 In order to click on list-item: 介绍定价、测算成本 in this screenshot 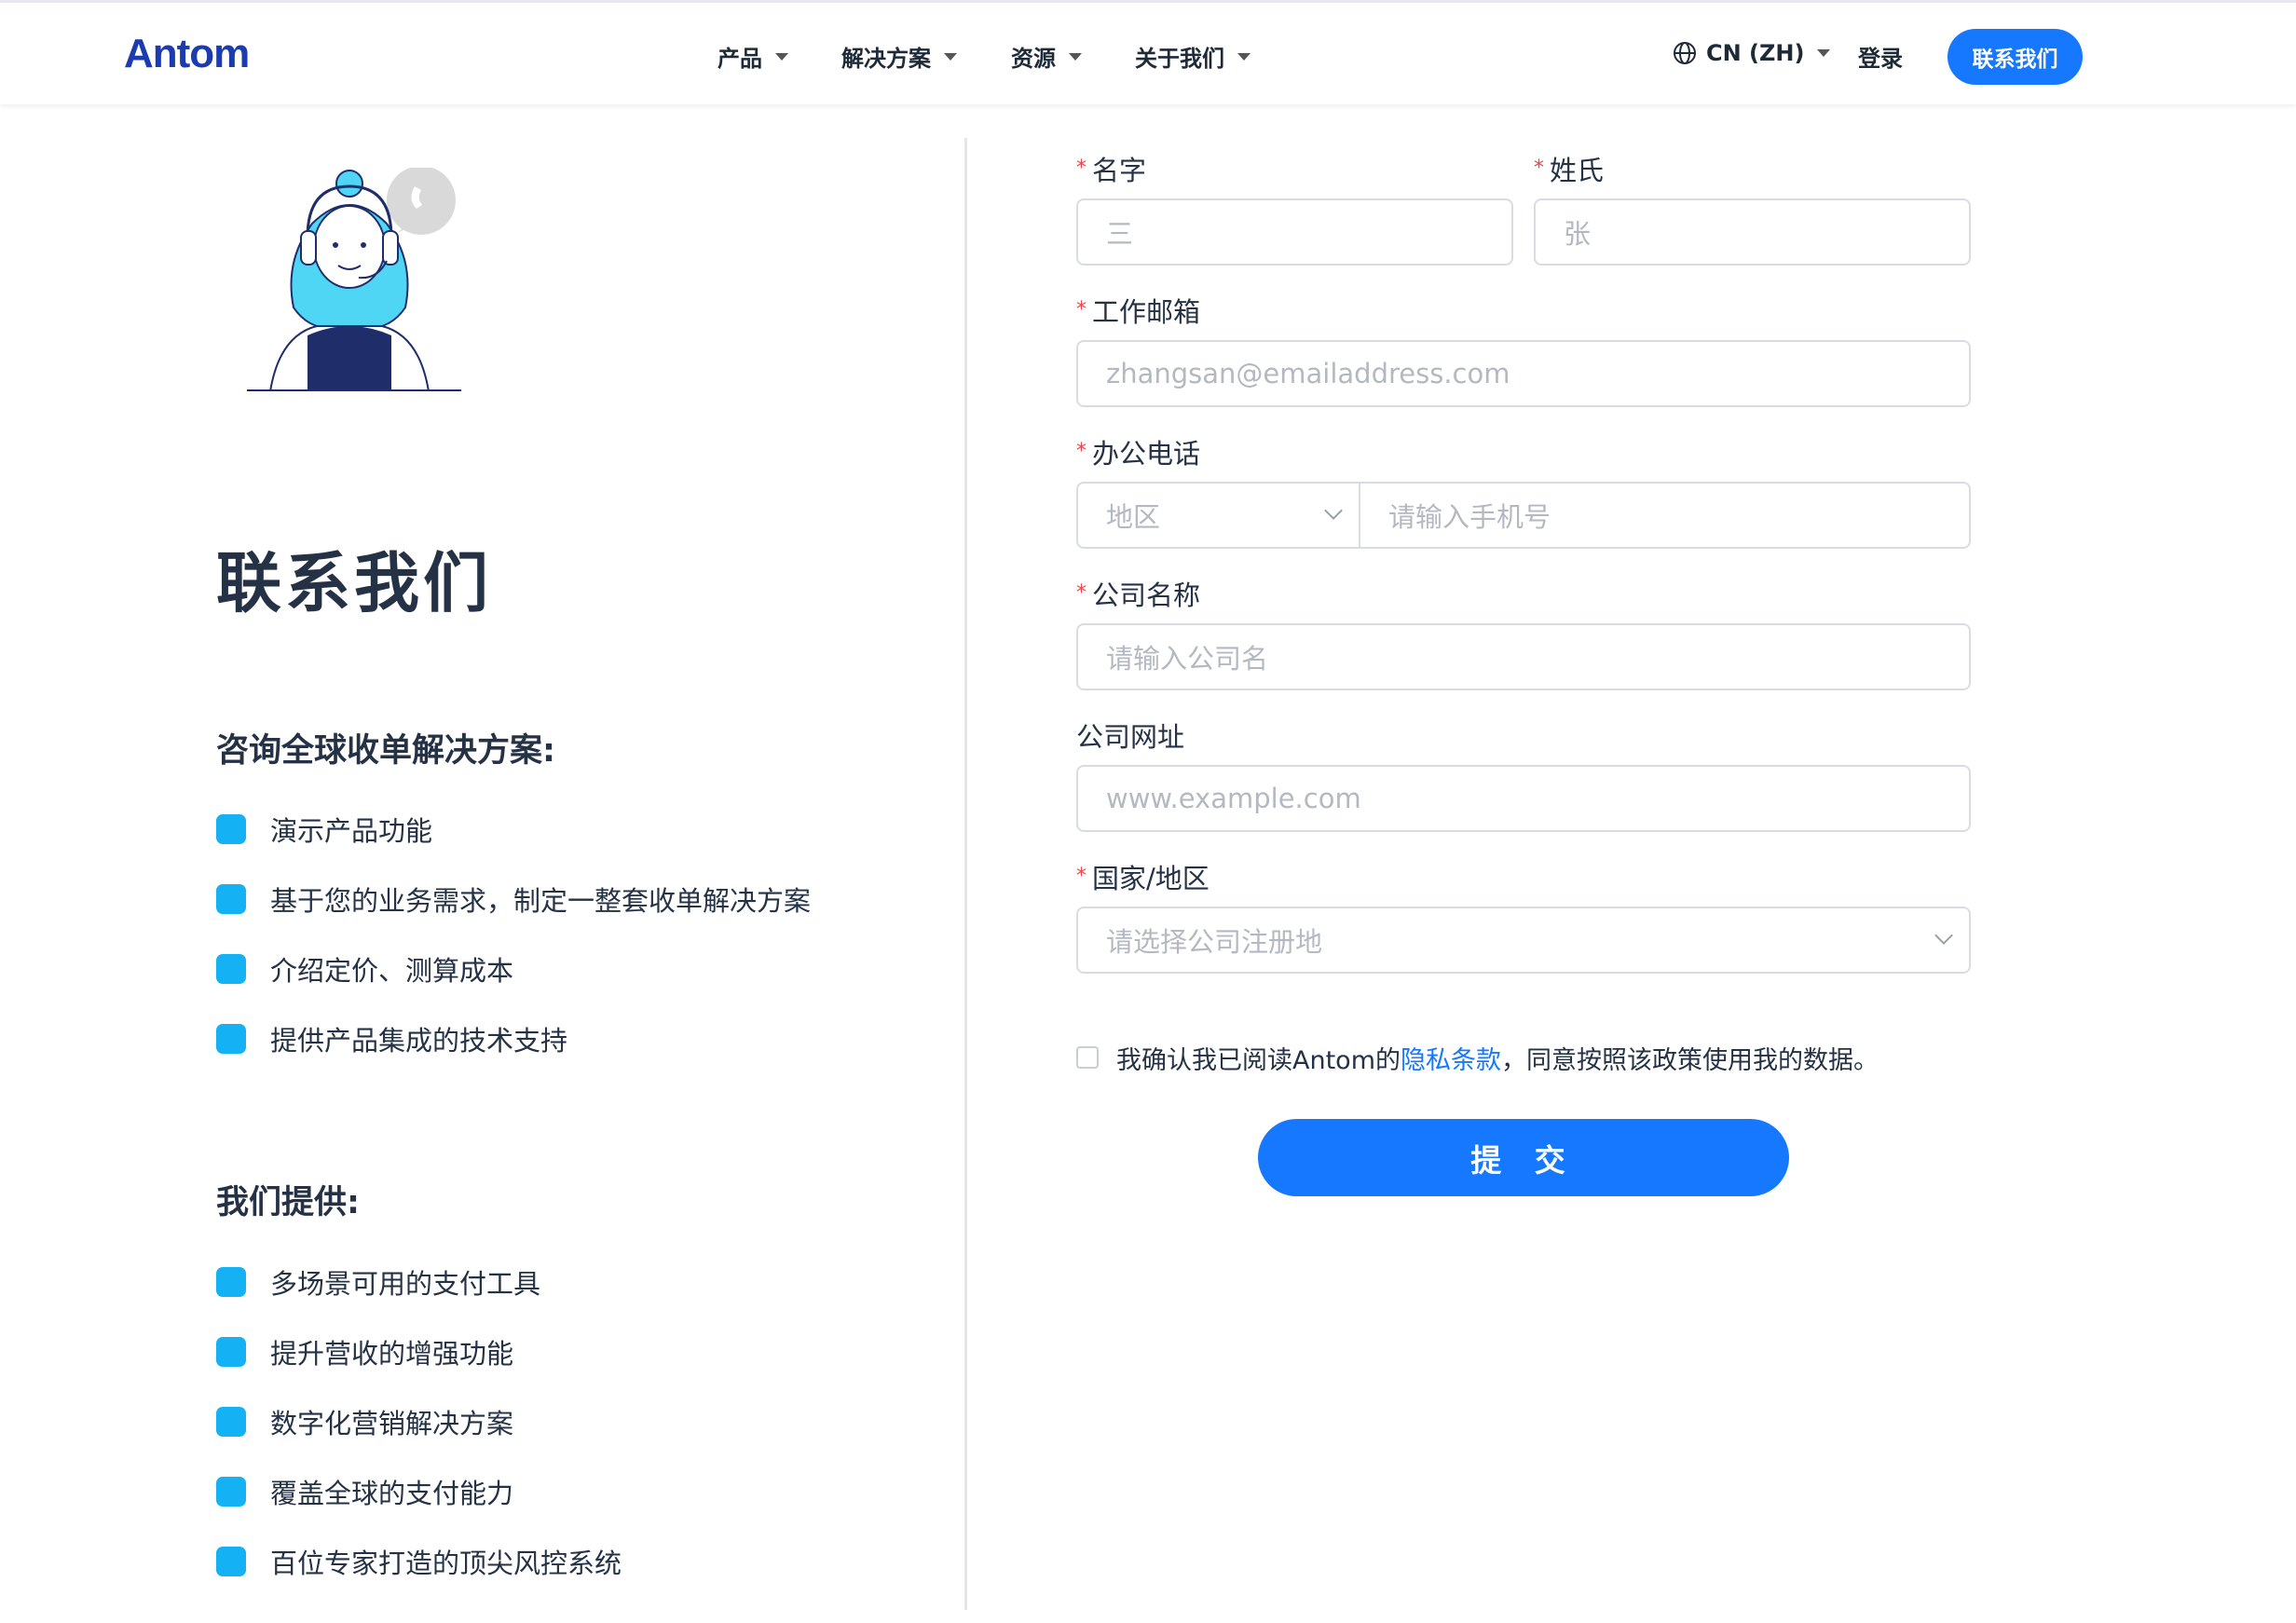, I will do `click(364, 969)`.